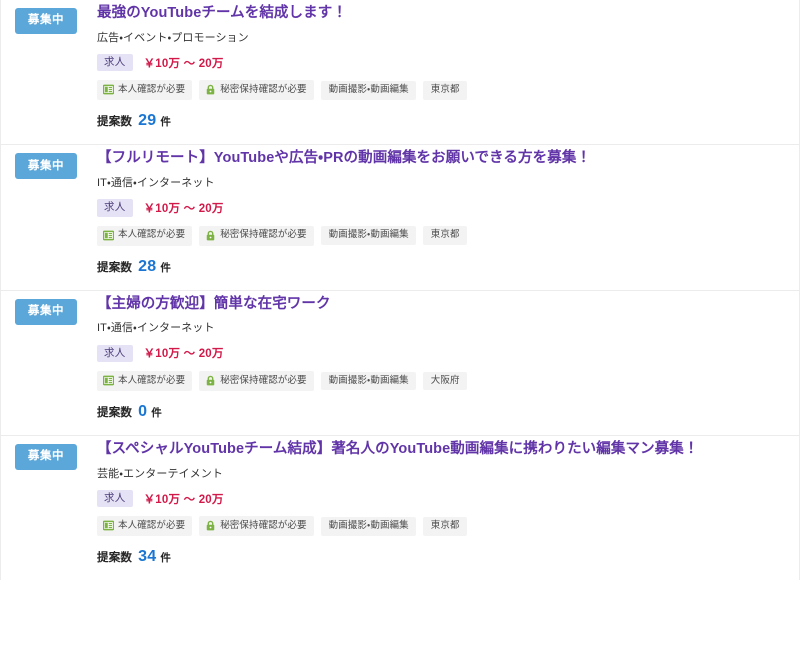 The width and height of the screenshot is (800, 658). What do you see at coordinates (441, 305) in the screenshot?
I see `job-title: 【主婦の方歓迎】簡単な在宅ワーク` at bounding box center [441, 305].